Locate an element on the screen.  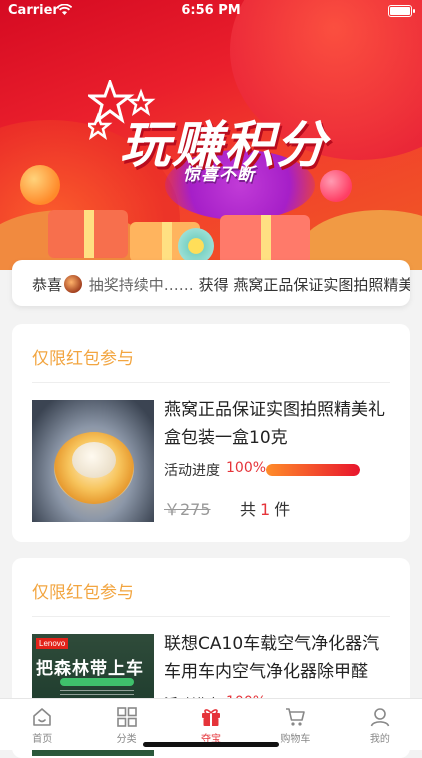
product-title: 燕窝正品保证实图拍照精美礼盒包装一盒10克 is located at coordinates (279, 424).